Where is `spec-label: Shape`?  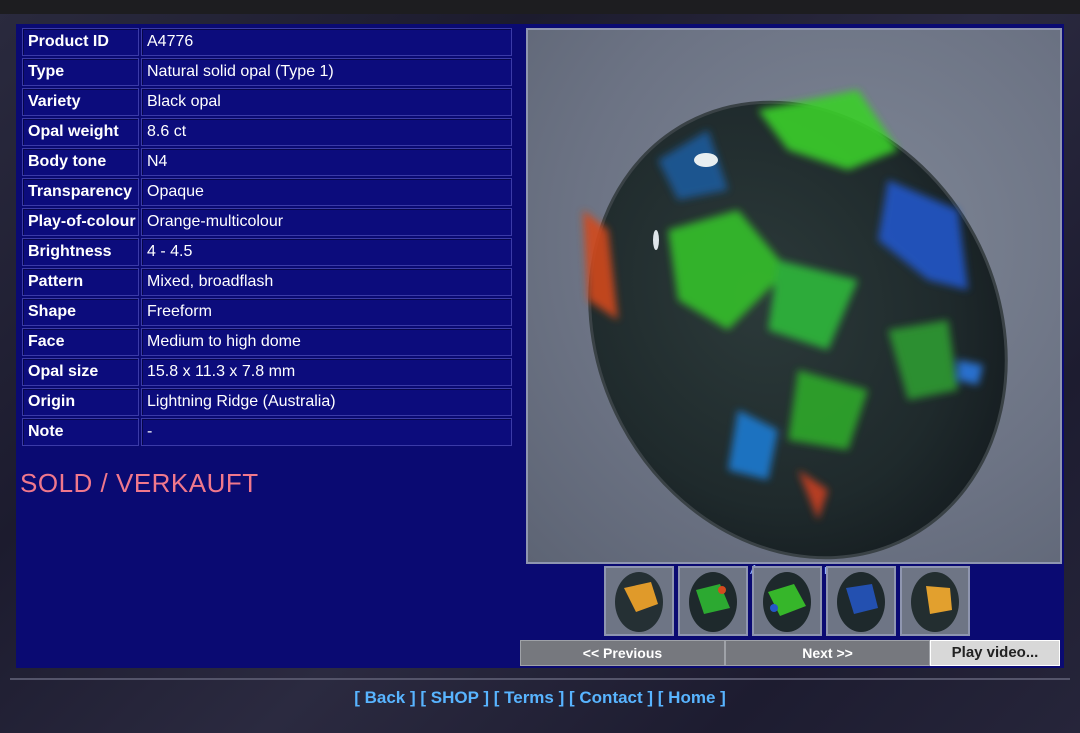
spec-label: Shape is located at coordinates (80, 312).